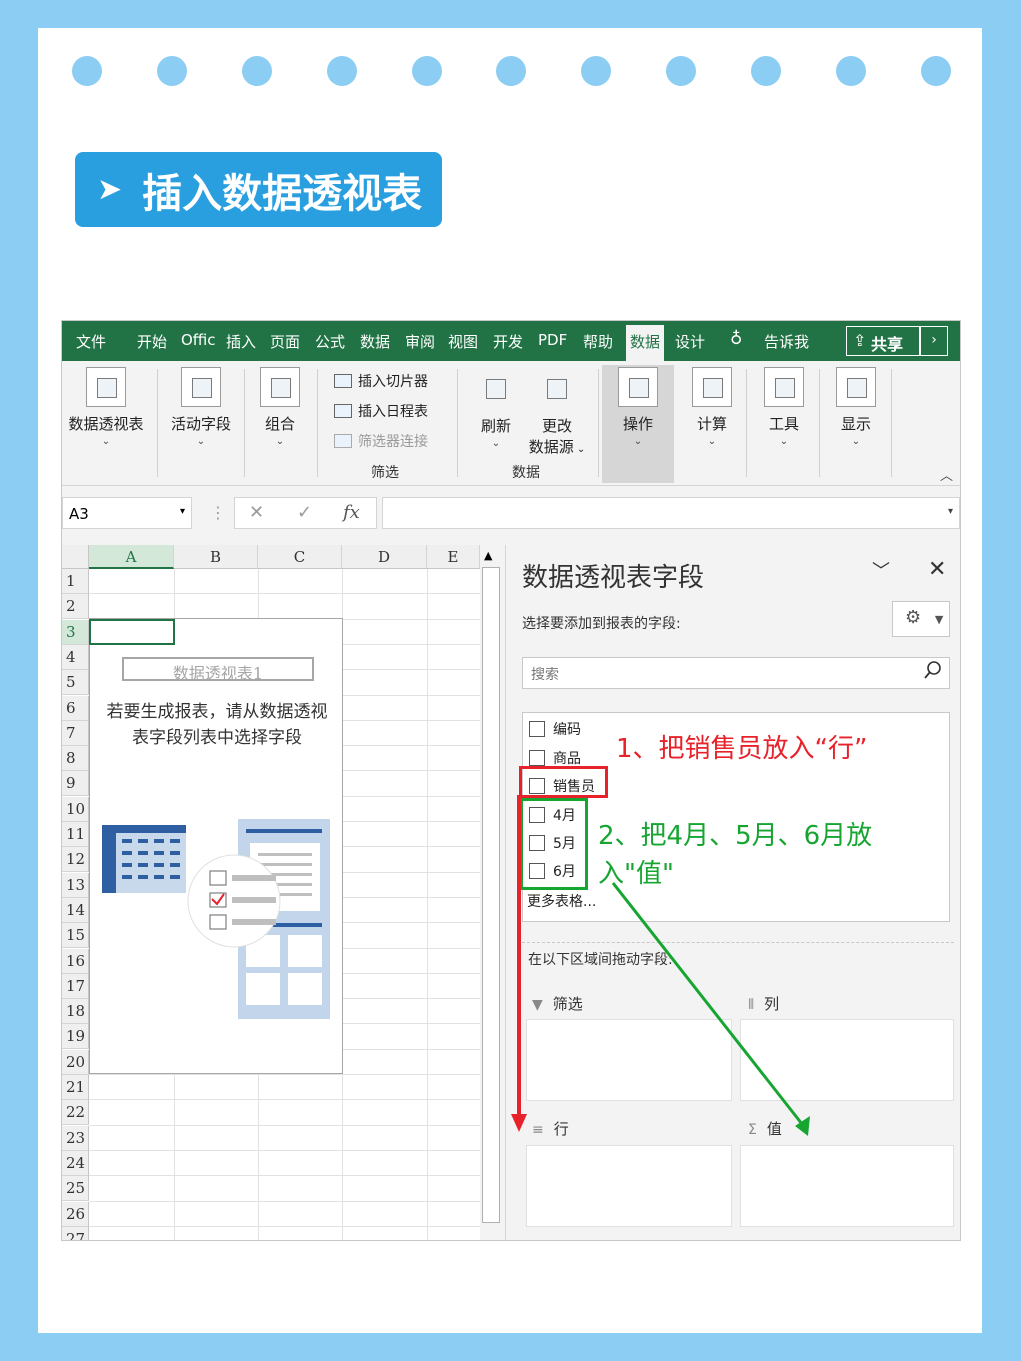  I want to click on column-header: D, so click(384, 557).